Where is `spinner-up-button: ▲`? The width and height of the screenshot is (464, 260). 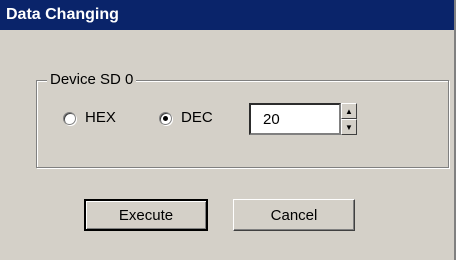
spinner-up-button: ▲ is located at coordinates (349, 111).